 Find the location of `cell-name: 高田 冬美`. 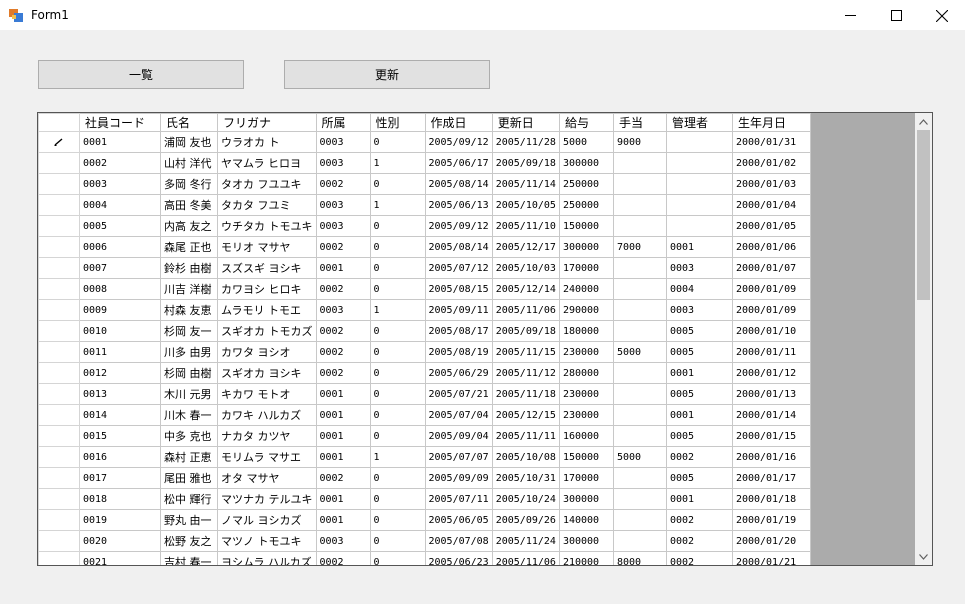

cell-name: 高田 冬美 is located at coordinates (189, 205).